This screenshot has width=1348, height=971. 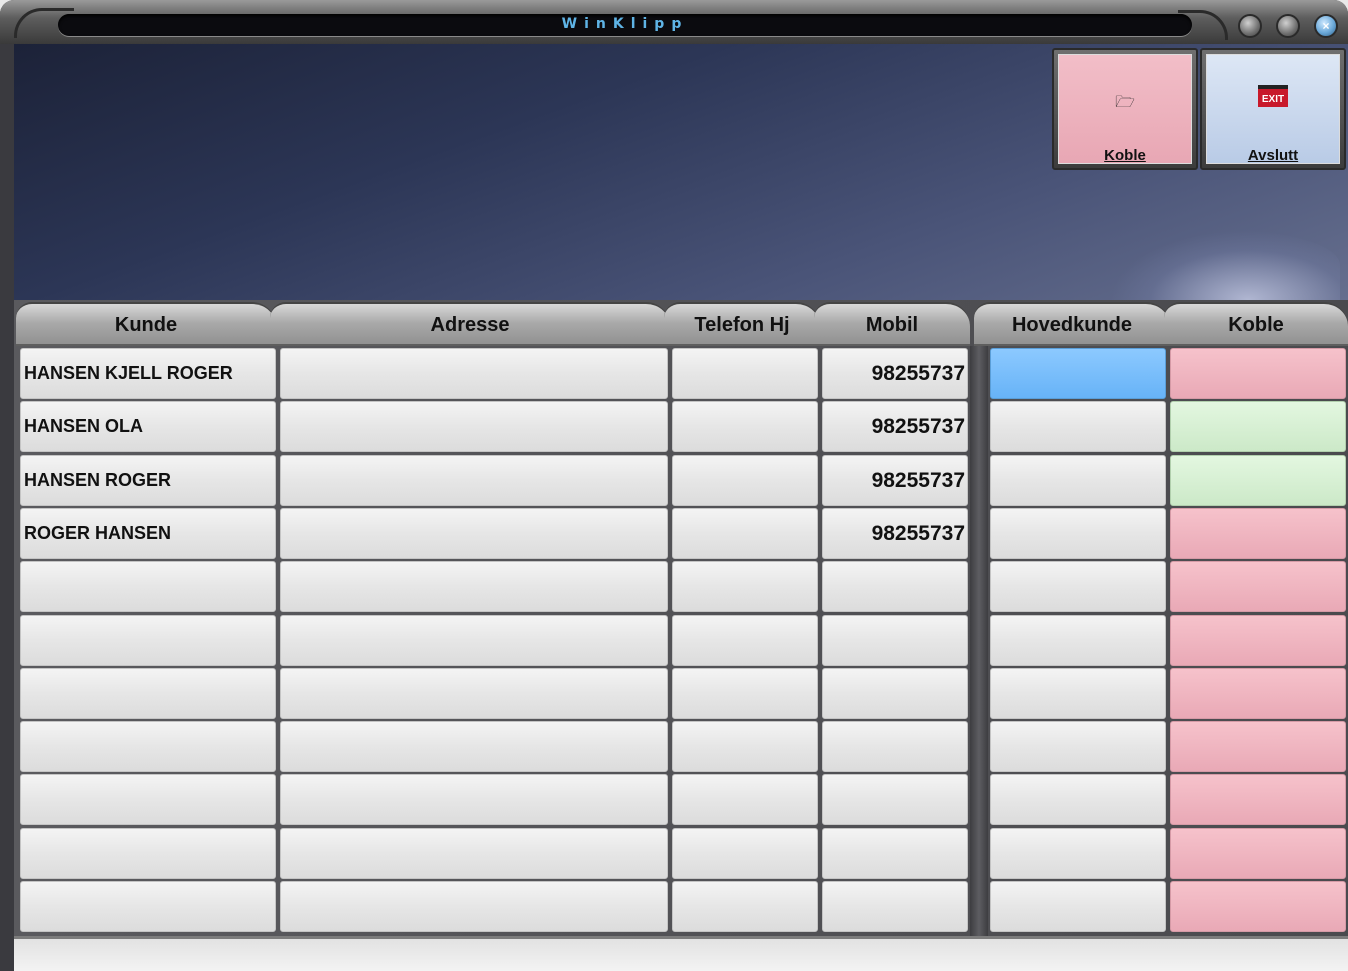 What do you see at coordinates (1225, 265) in the screenshot?
I see `decorative-swirl` at bounding box center [1225, 265].